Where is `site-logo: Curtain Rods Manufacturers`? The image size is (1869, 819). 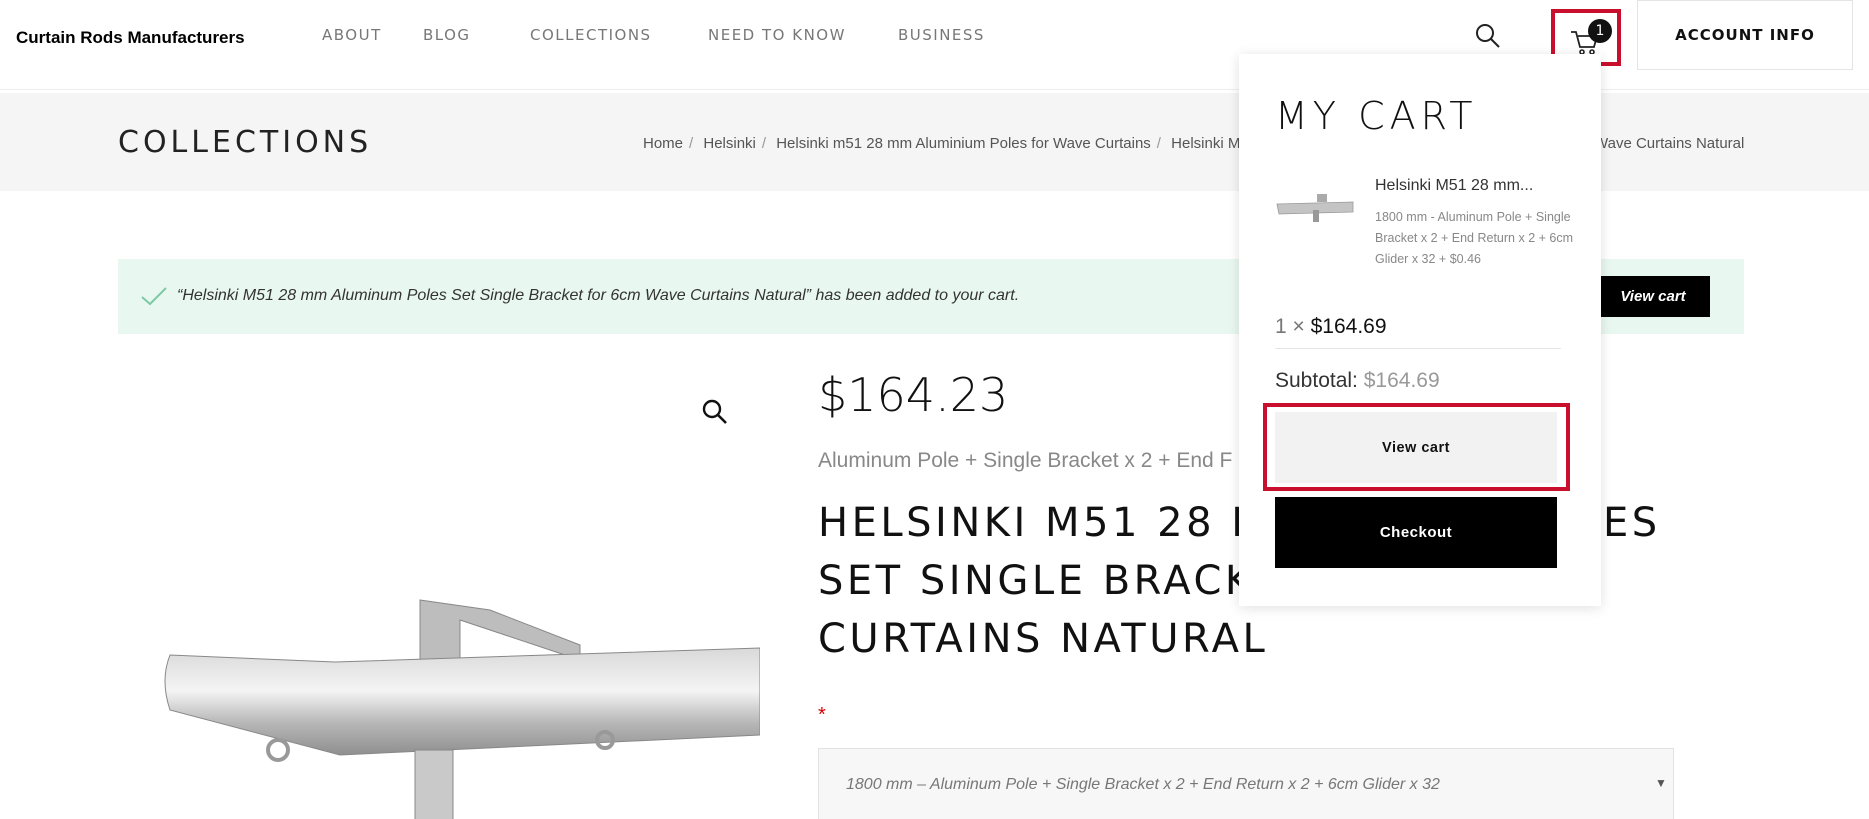 site-logo: Curtain Rods Manufacturers is located at coordinates (130, 38).